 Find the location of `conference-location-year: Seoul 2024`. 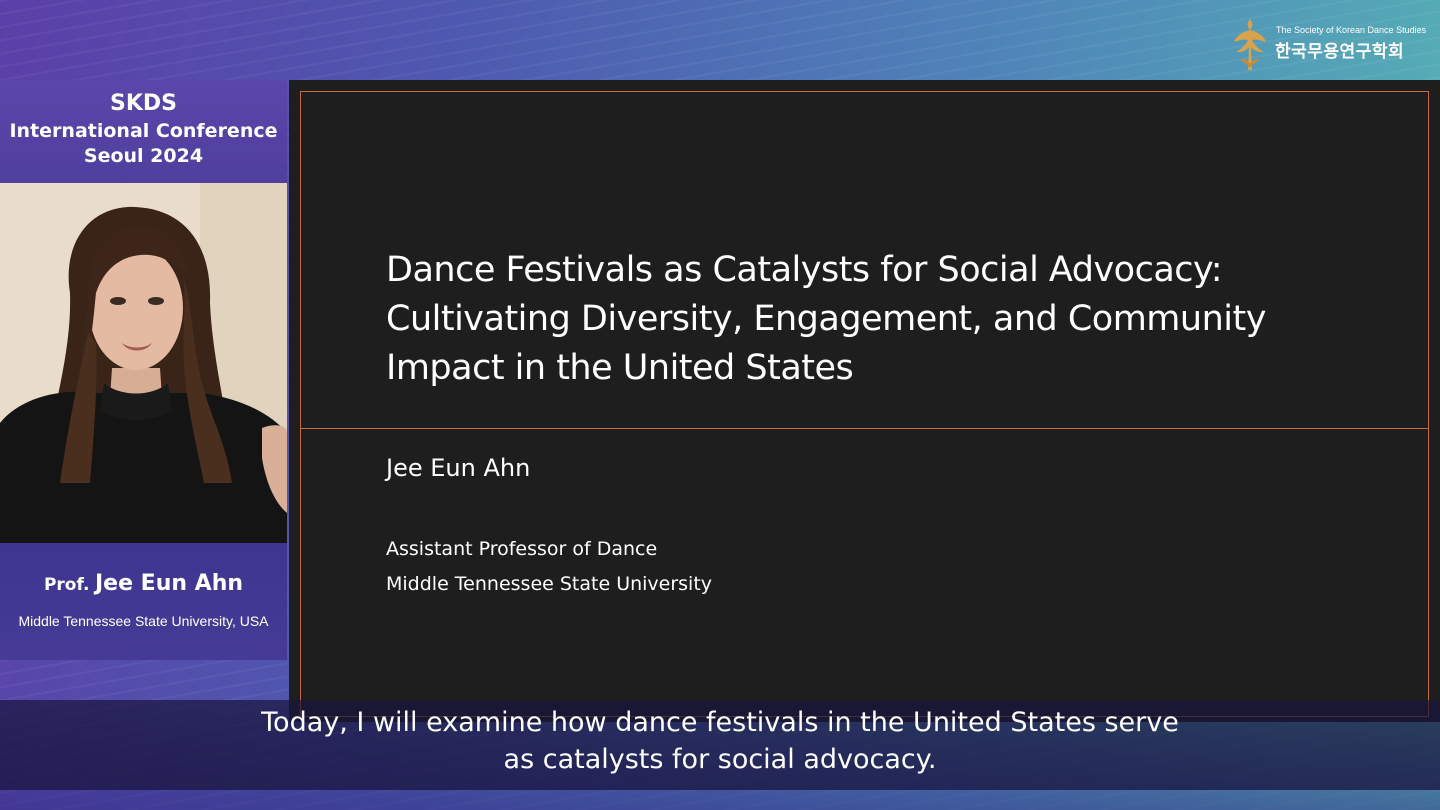

conference-location-year: Seoul 2024 is located at coordinates (143, 156).